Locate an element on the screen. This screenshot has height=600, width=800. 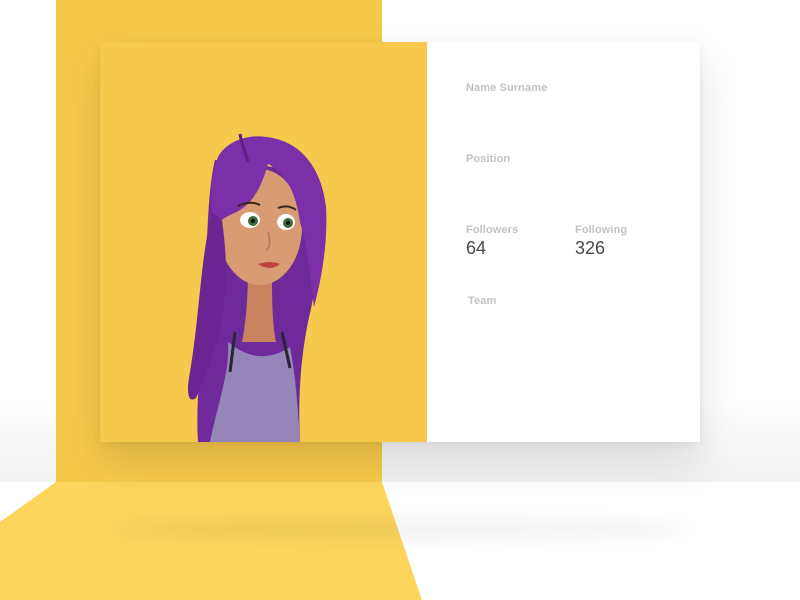
position-label: Position is located at coordinates (488, 159).